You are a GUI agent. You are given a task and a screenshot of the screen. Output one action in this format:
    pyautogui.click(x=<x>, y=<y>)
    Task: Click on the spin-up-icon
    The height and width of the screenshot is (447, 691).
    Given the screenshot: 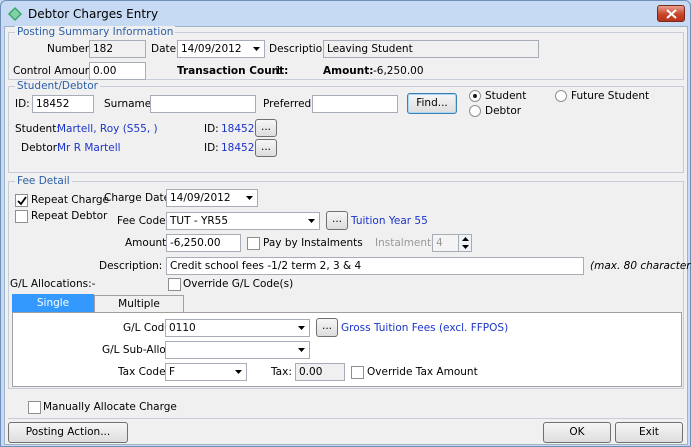 What is the action you would take?
    pyautogui.click(x=465, y=239)
    